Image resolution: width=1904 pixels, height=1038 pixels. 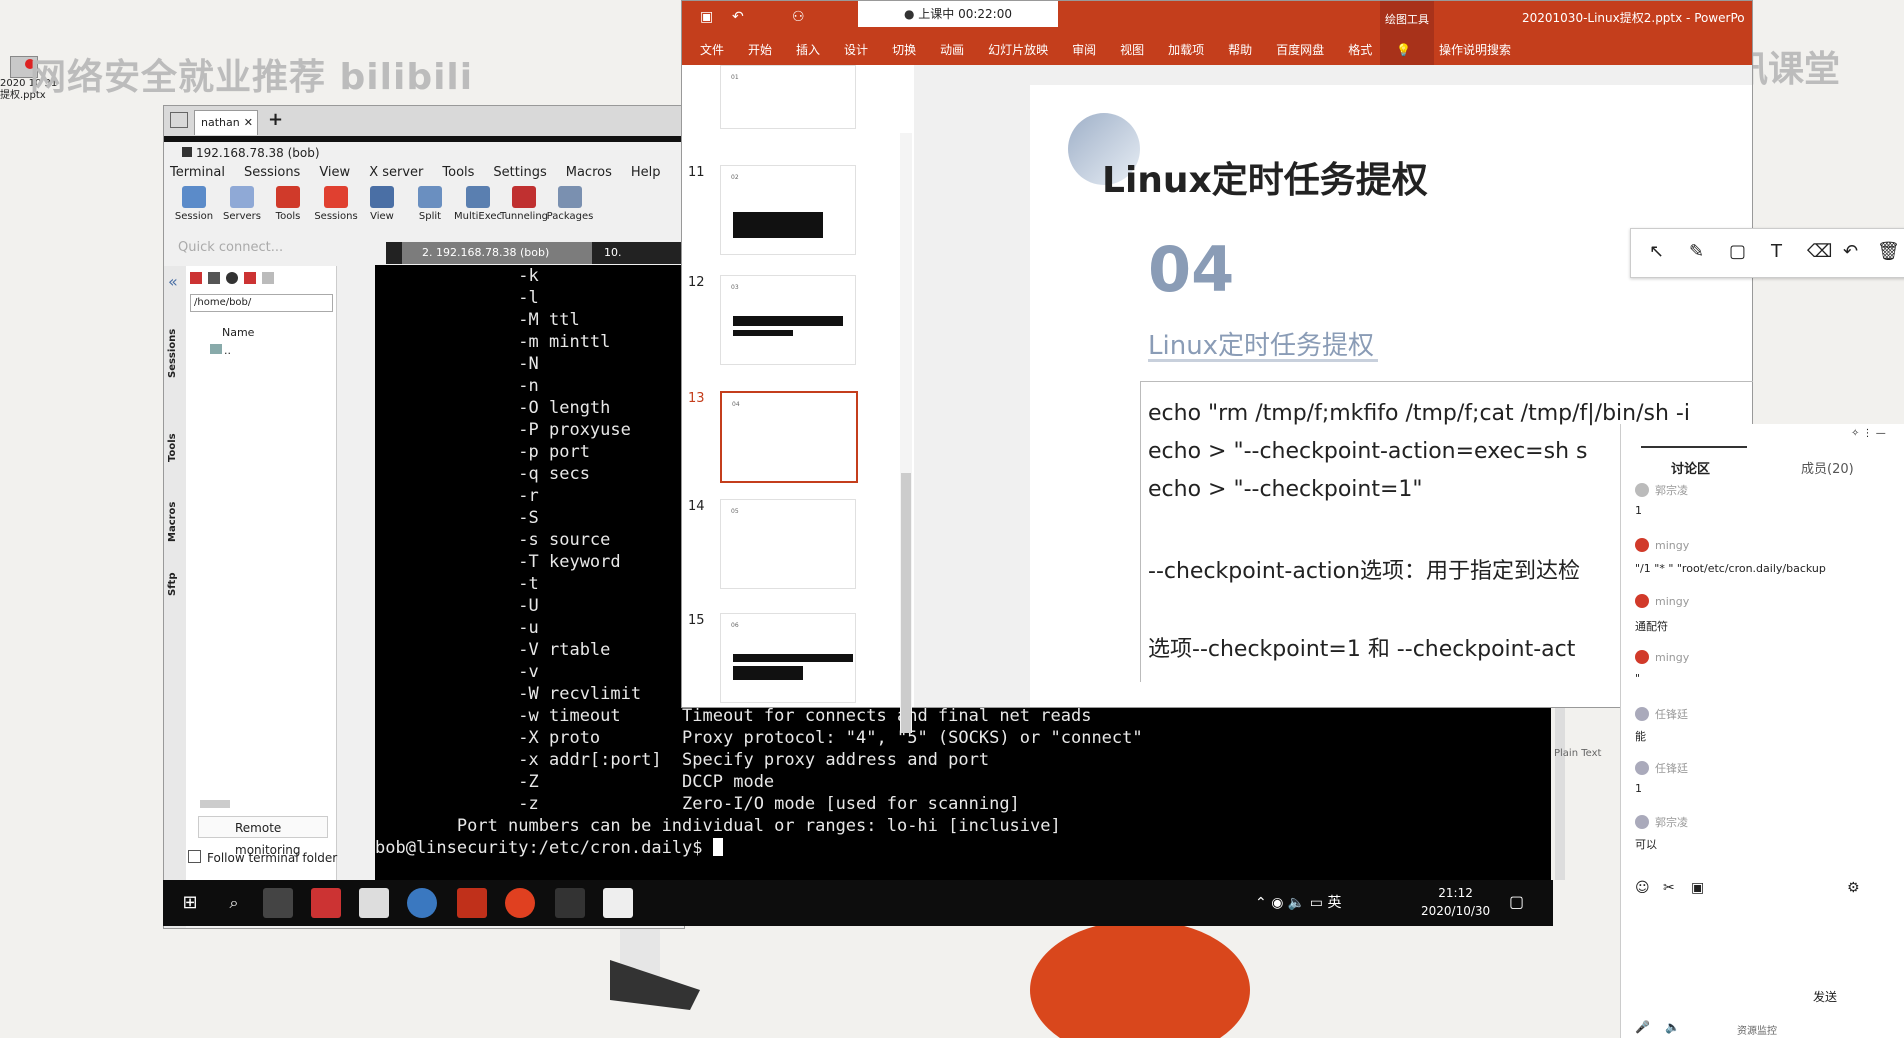 I want to click on sidebar-tab-sessions: Sessions, so click(x=172, y=353).